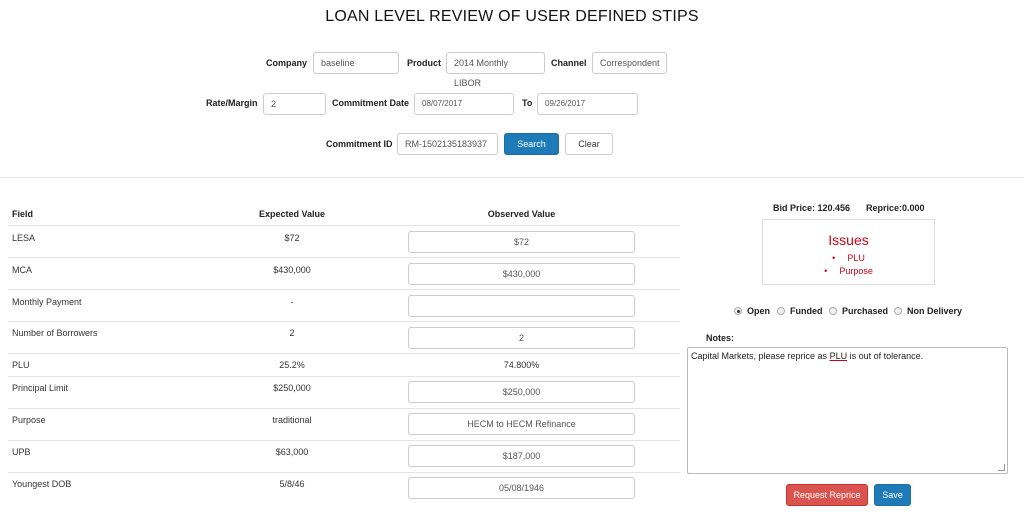 The height and width of the screenshot is (516, 1024). Describe the element at coordinates (292, 452) in the screenshot. I see `row-expected: $63,000` at that location.